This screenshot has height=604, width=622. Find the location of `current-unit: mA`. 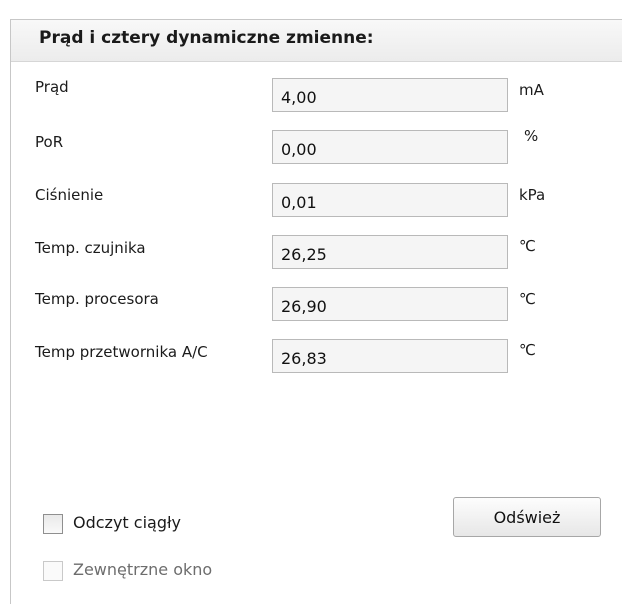

current-unit: mA is located at coordinates (531, 90).